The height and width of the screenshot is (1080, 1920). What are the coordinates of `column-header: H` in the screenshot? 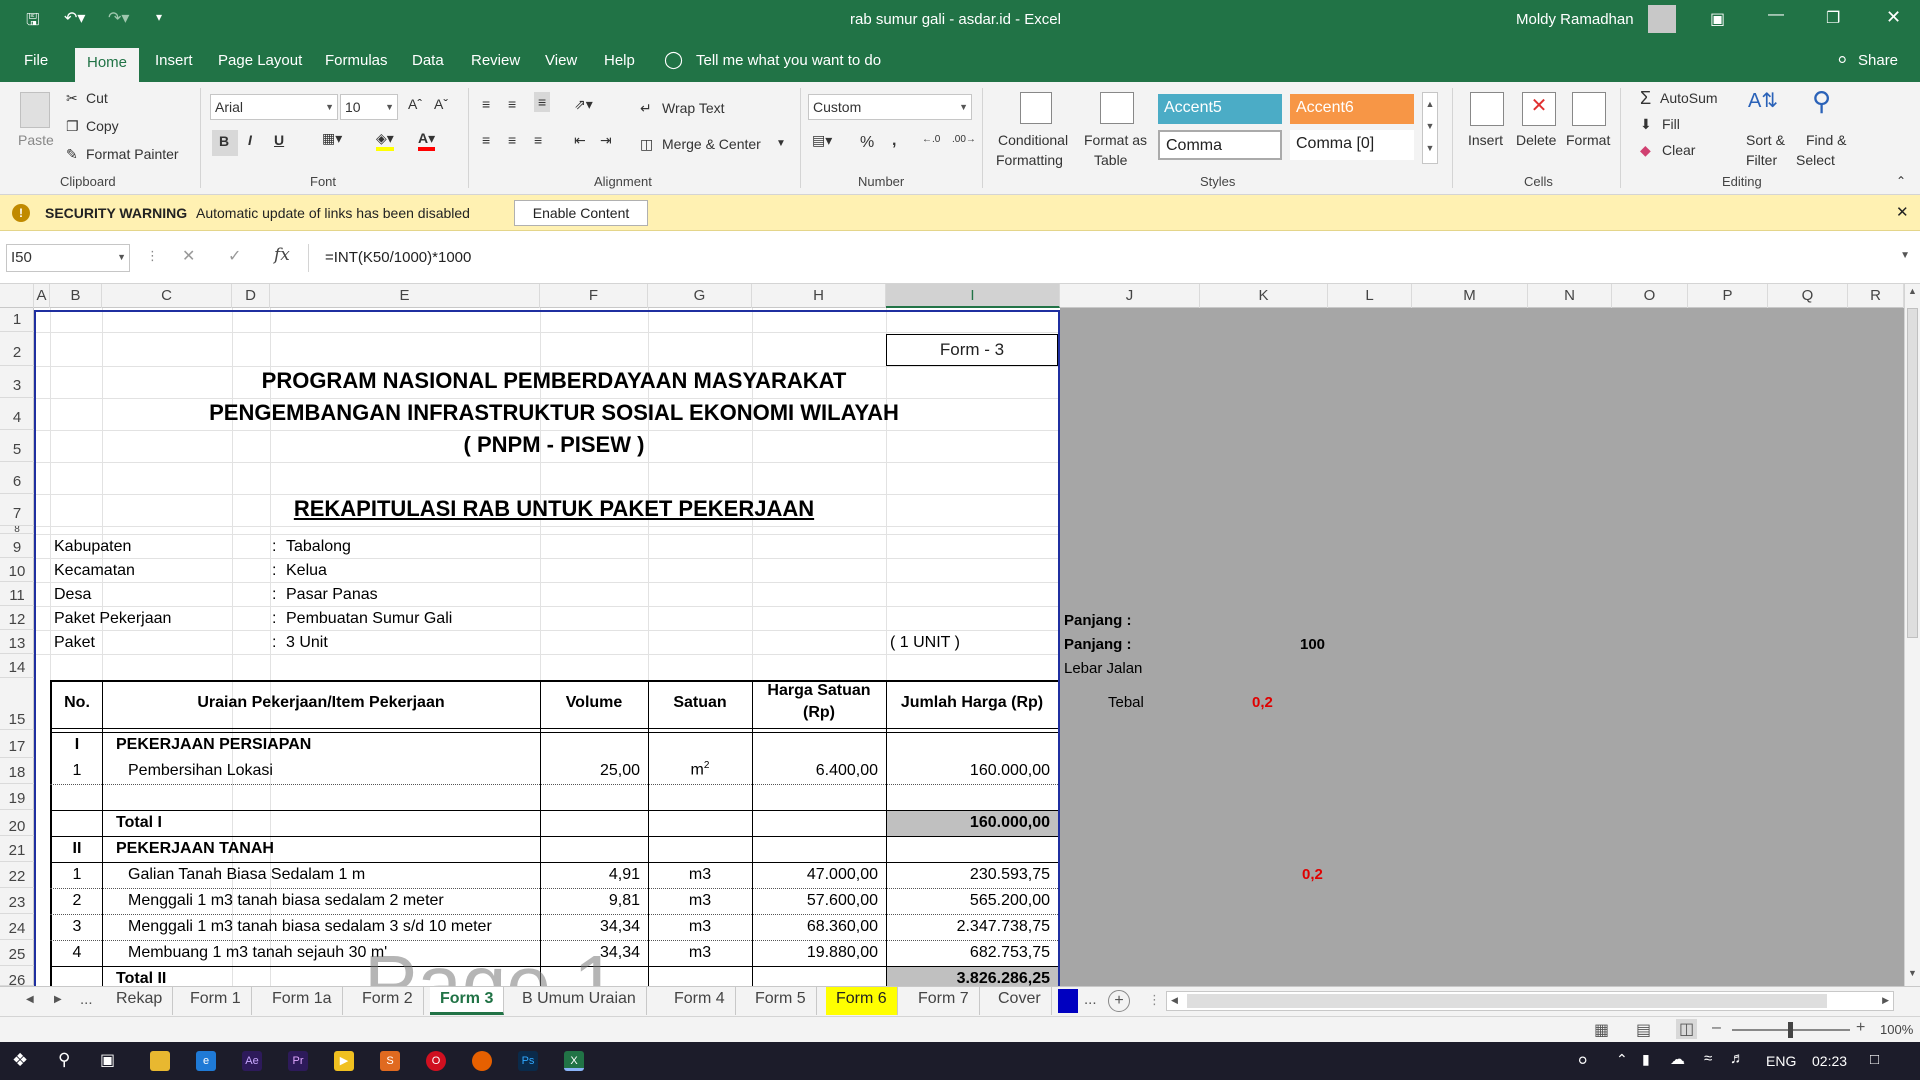 It's located at (819, 296).